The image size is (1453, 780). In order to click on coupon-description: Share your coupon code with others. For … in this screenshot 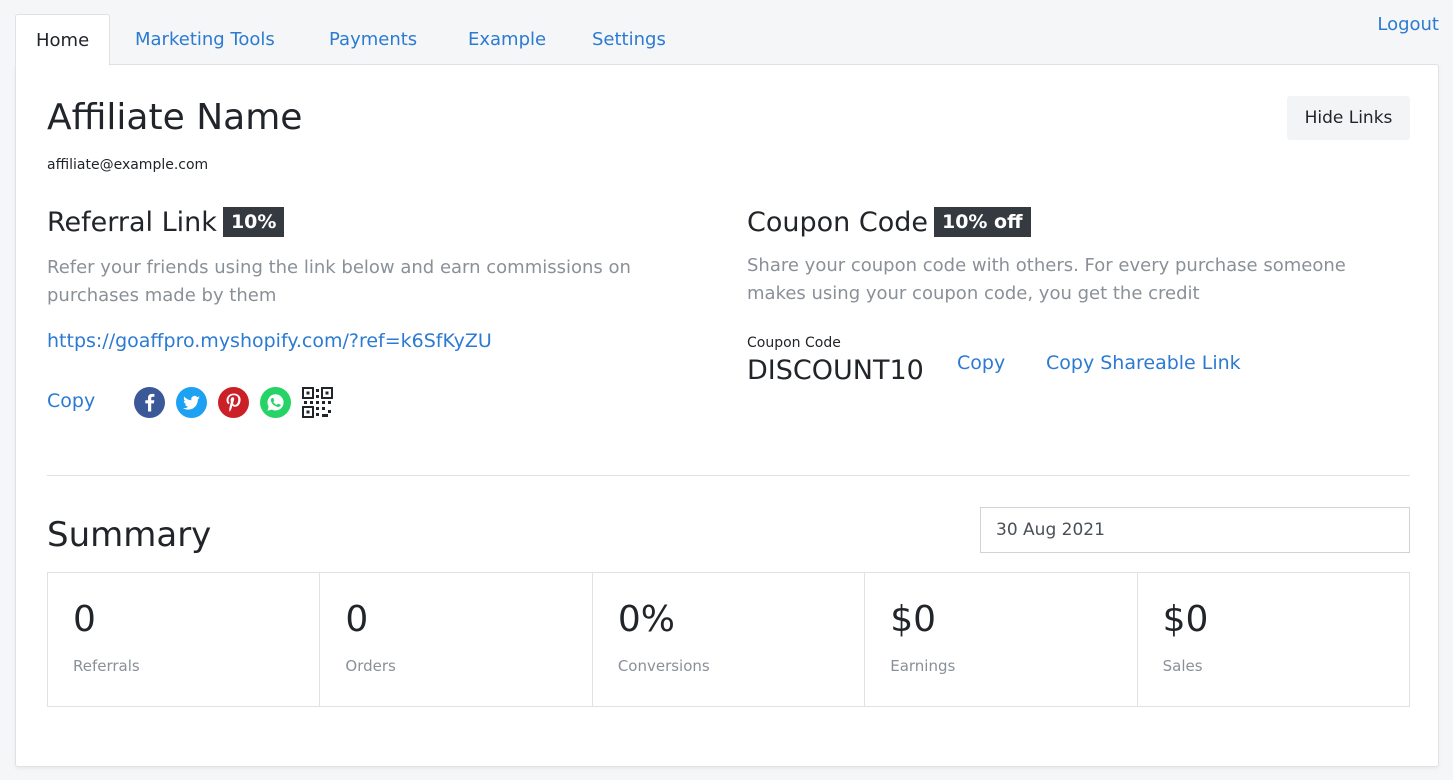, I will do `click(1046, 279)`.